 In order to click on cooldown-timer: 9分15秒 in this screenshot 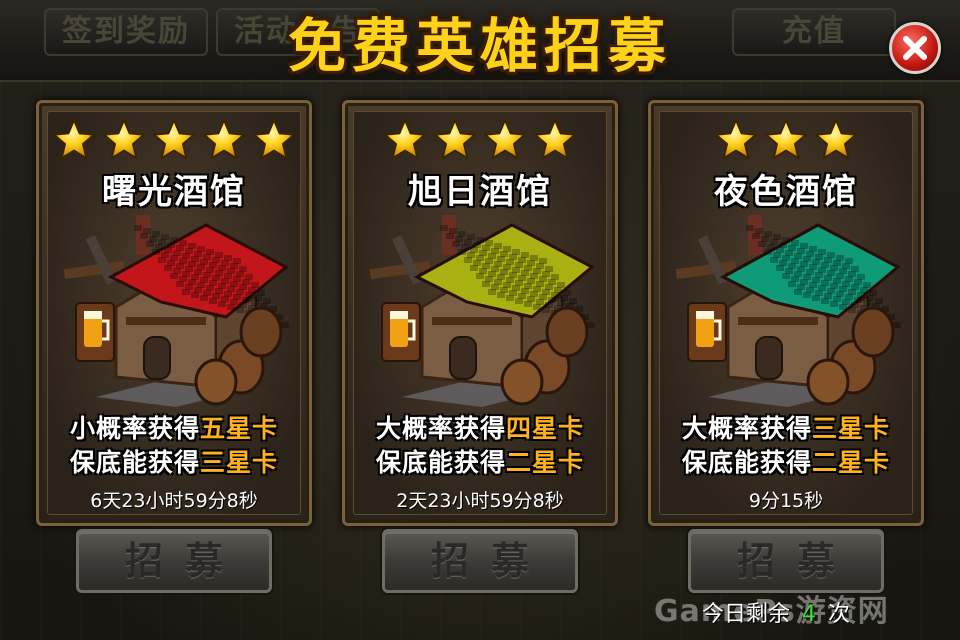, I will do `click(786, 501)`.